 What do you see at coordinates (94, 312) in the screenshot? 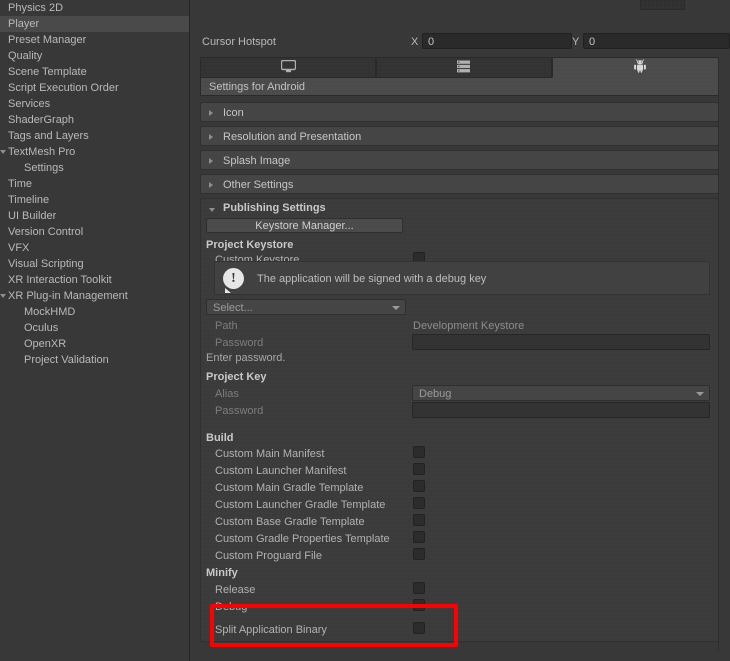
I see `sidebar-item-mockhmd: MockHMD` at bounding box center [94, 312].